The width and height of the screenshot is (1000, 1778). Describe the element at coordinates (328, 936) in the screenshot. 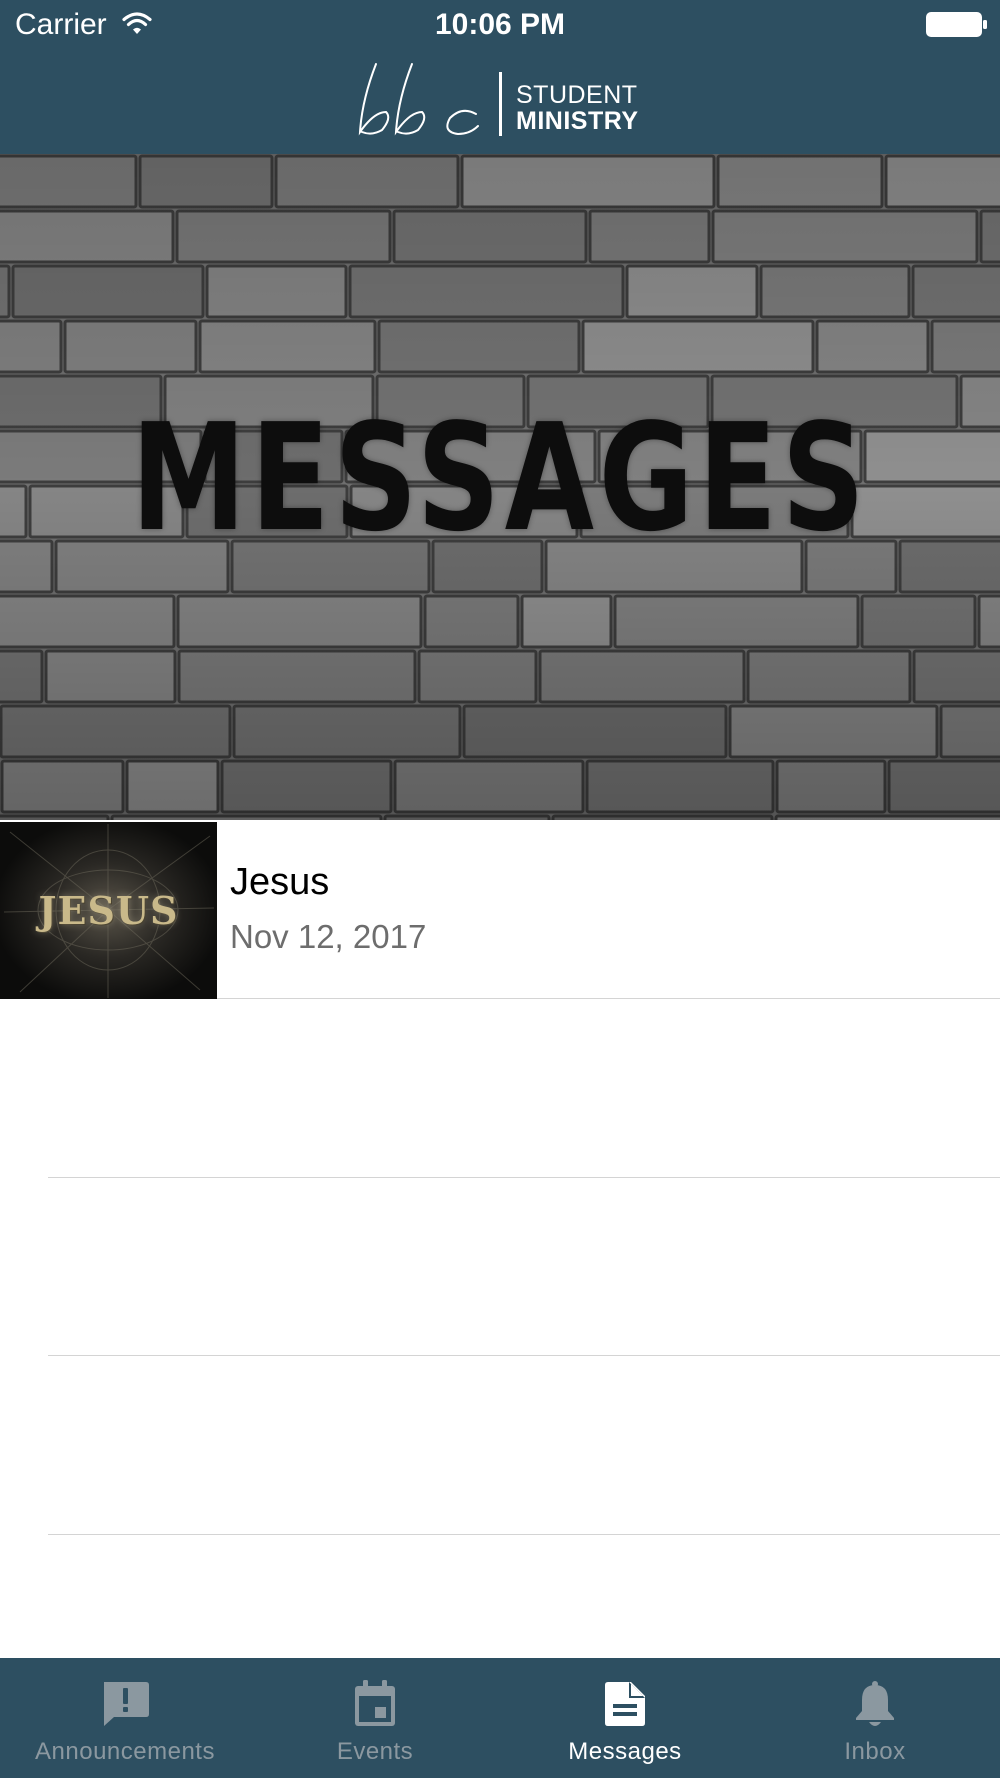

I see `message-date: Nov 12, 2017` at that location.